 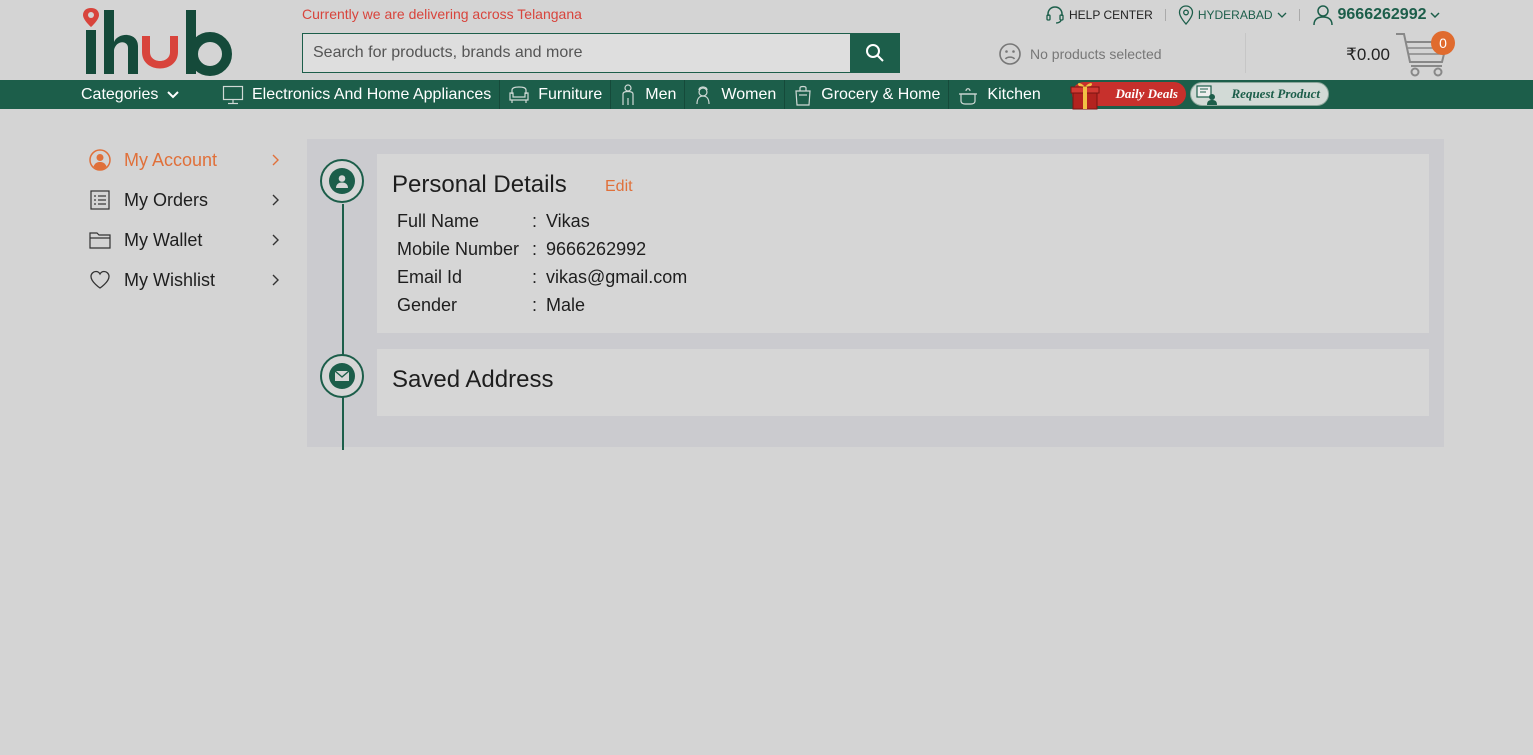 I want to click on nav-item-grocery: Grocery & Home, so click(x=867, y=94).